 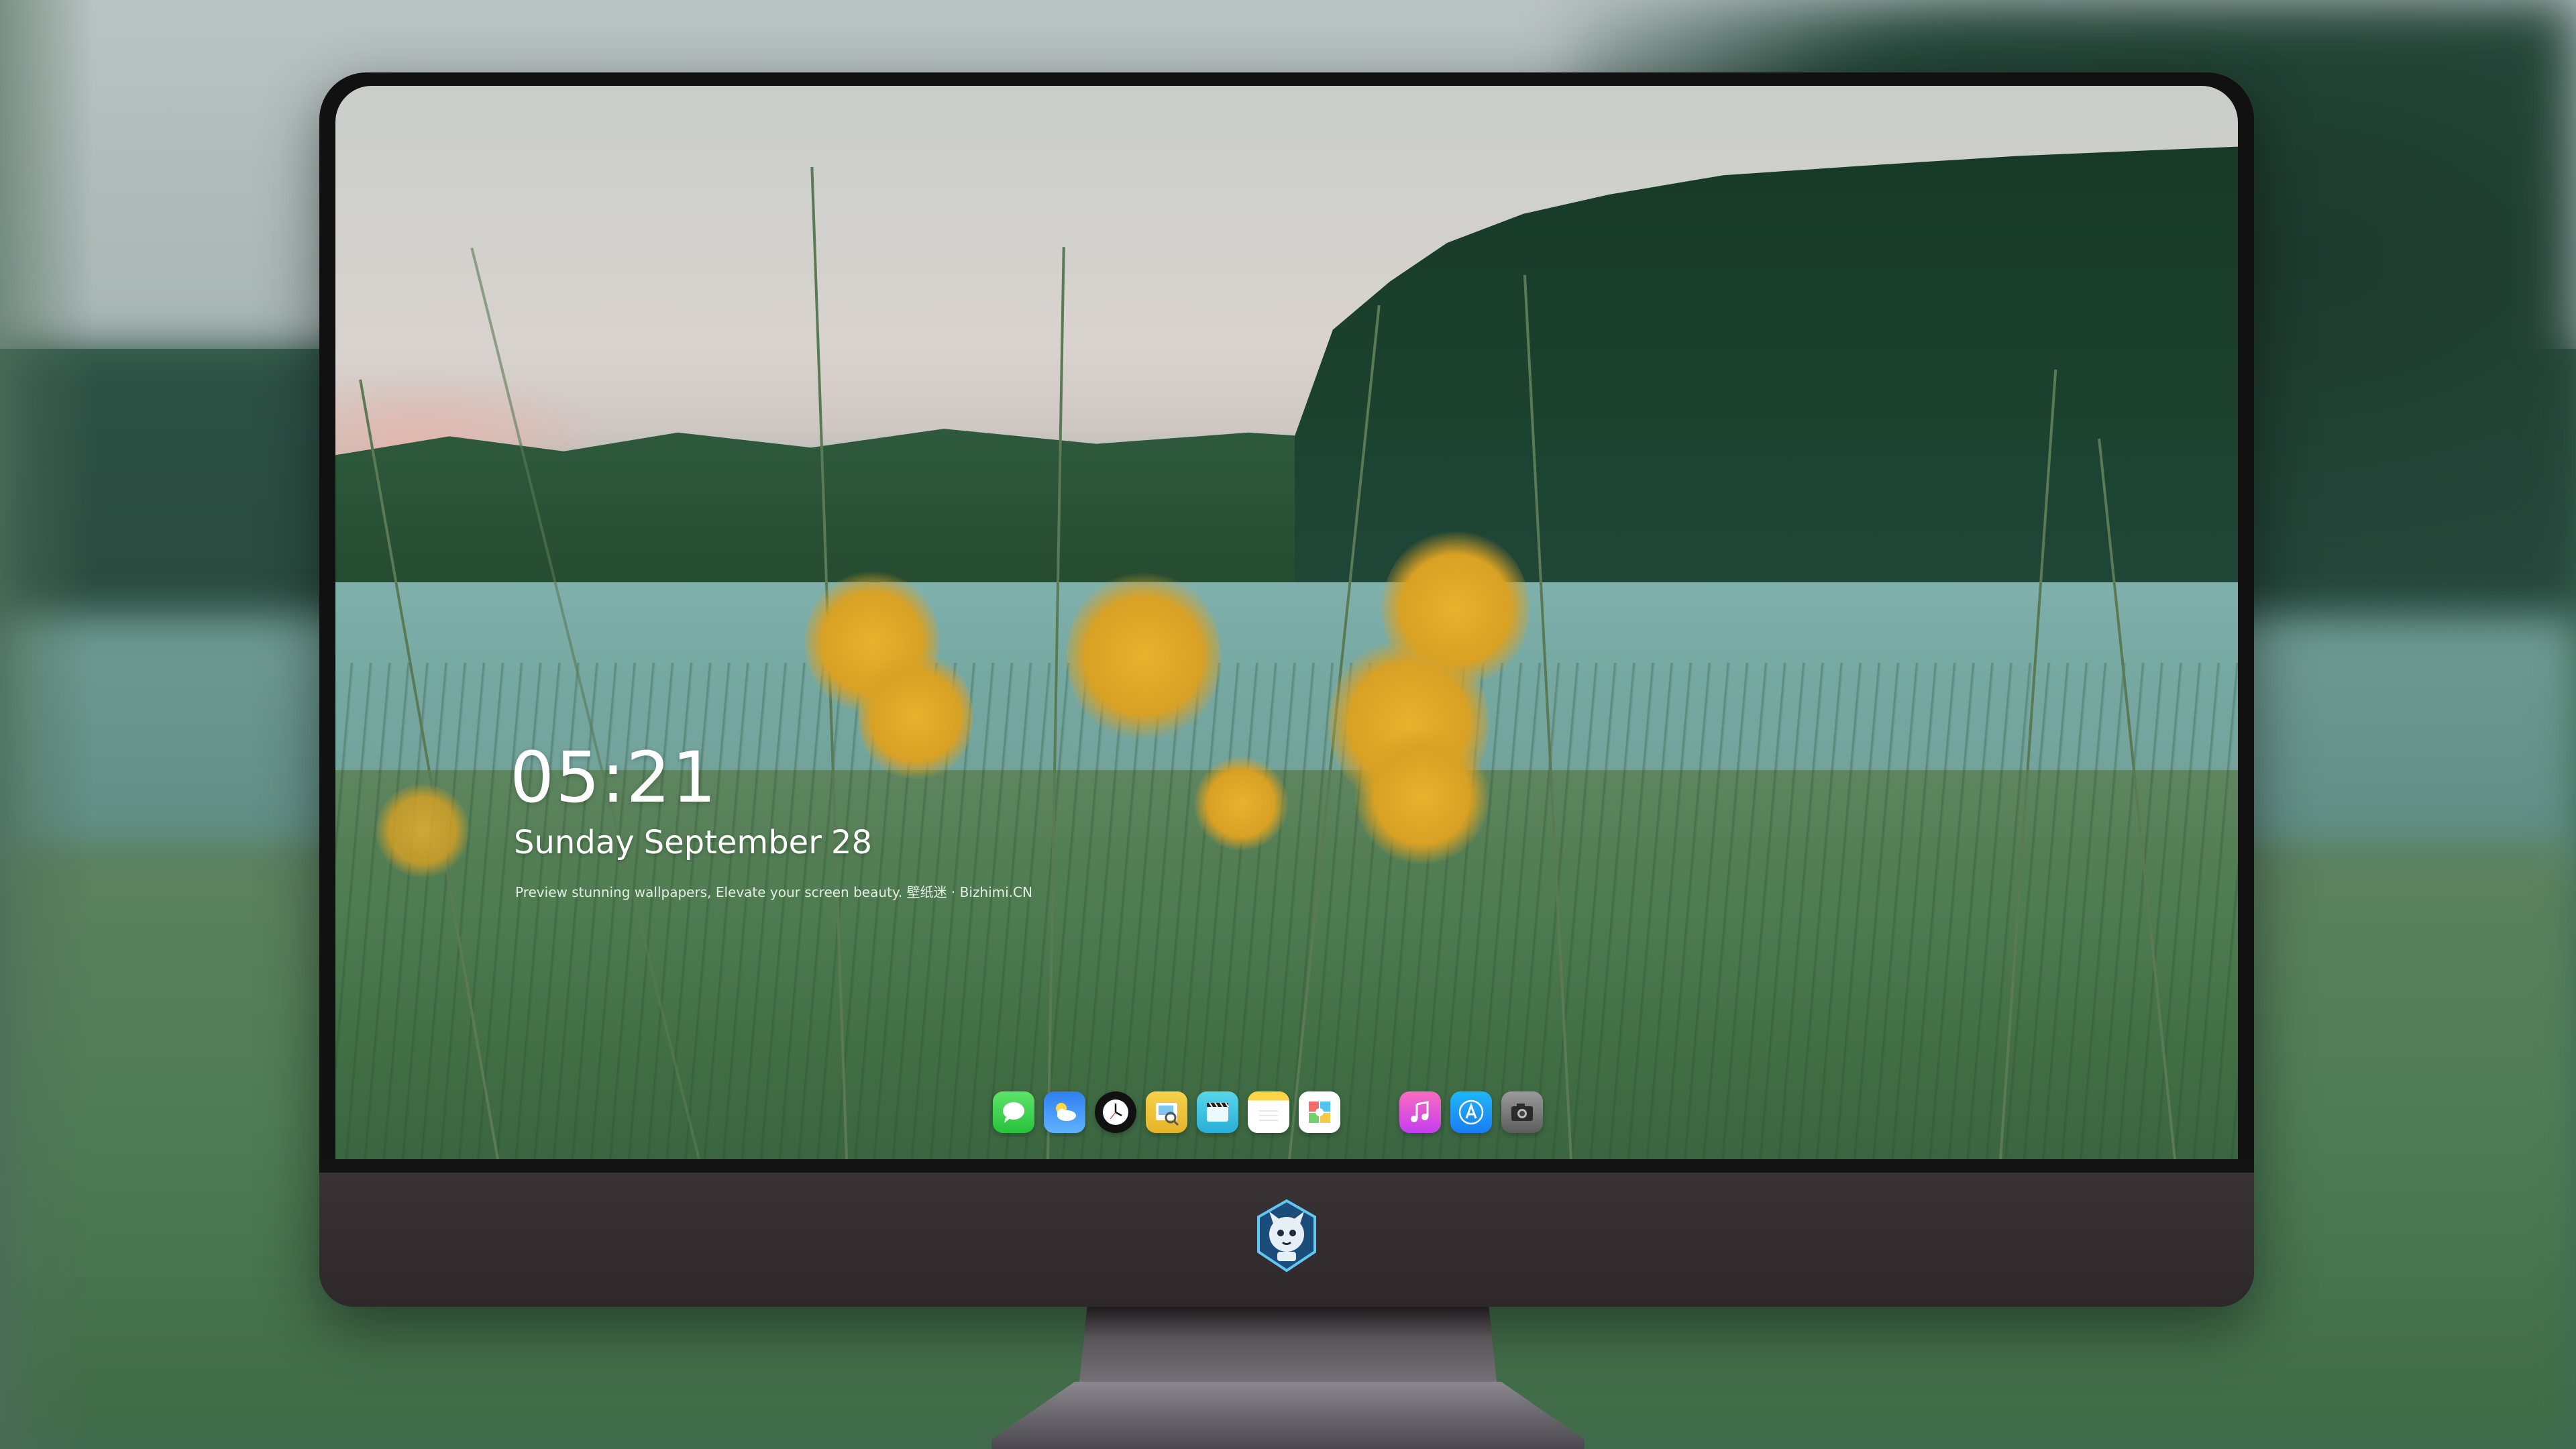 I want to click on clock-icon, so click(x=1115, y=1112).